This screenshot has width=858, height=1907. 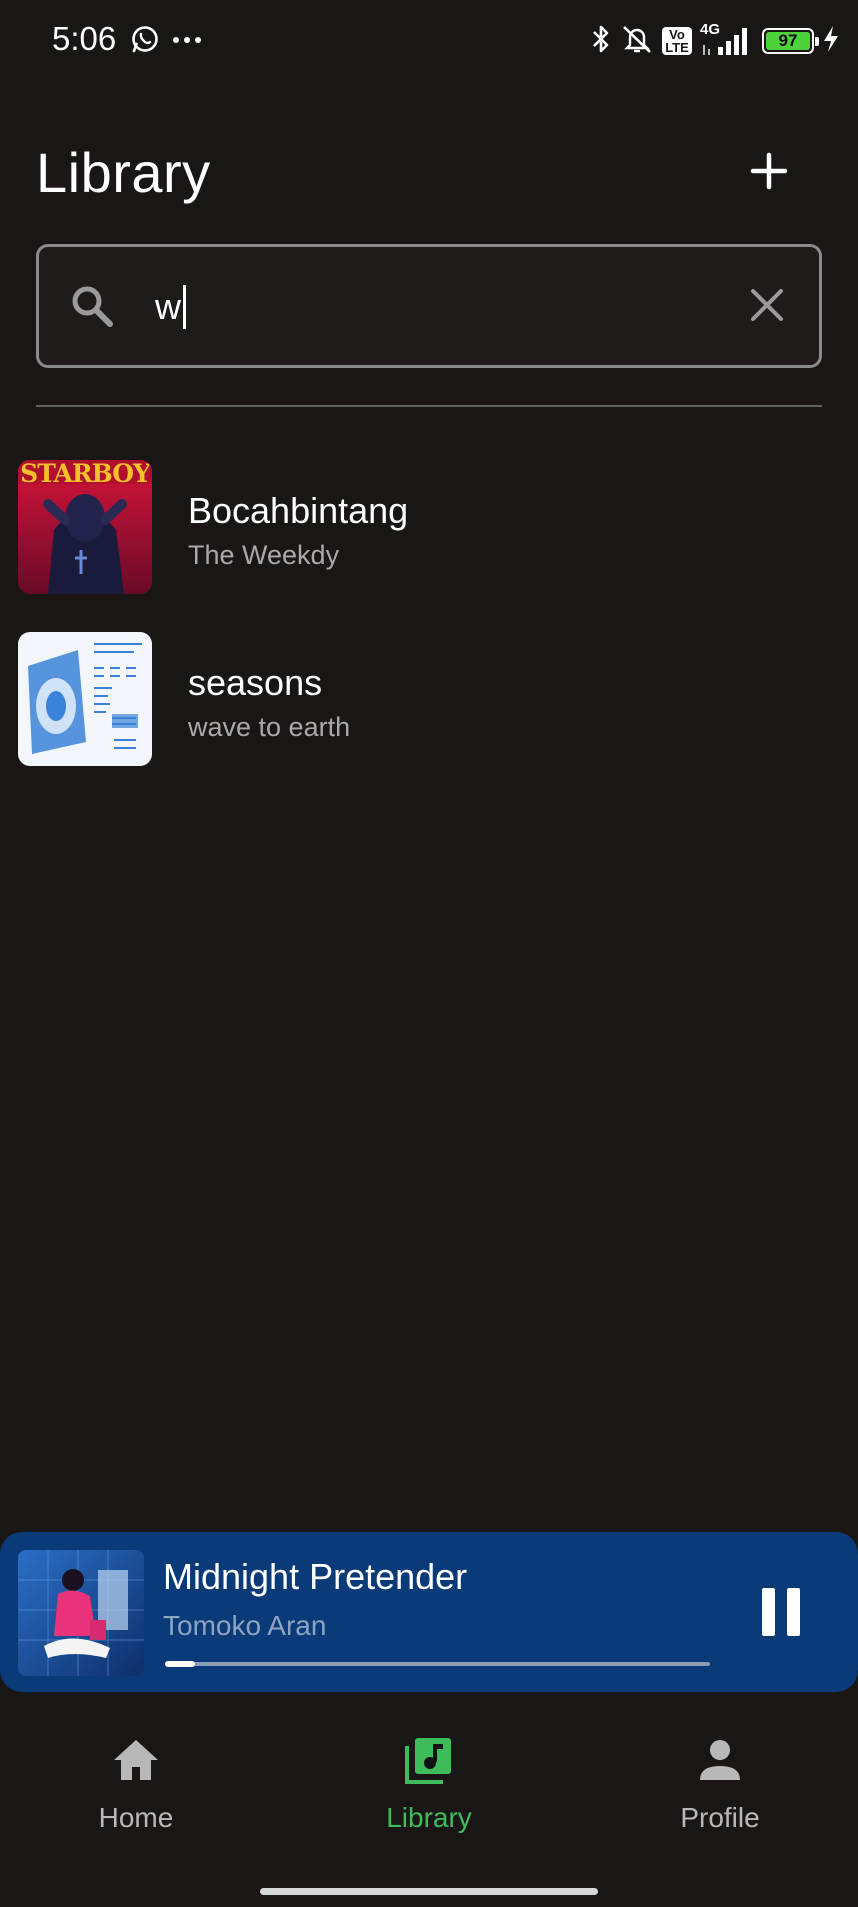 I want to click on text-caret, so click(x=184, y=307).